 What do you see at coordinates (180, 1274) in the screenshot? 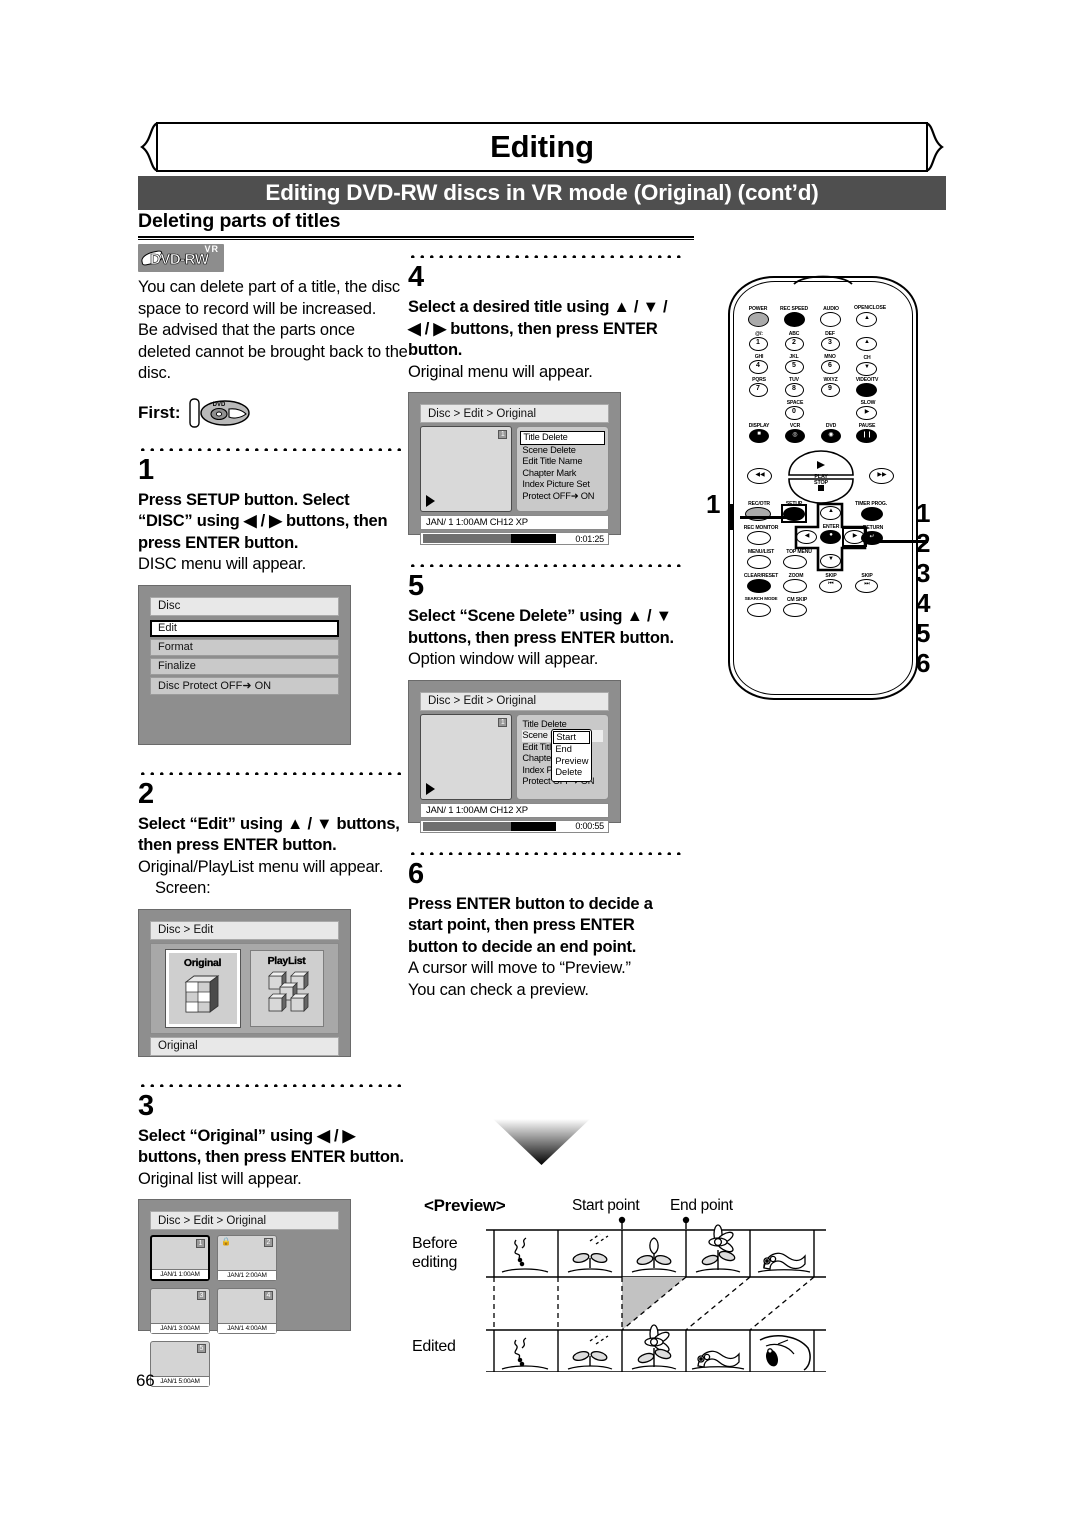
I see `thumbnail-caption: JAN/1 1:00AM` at bounding box center [180, 1274].